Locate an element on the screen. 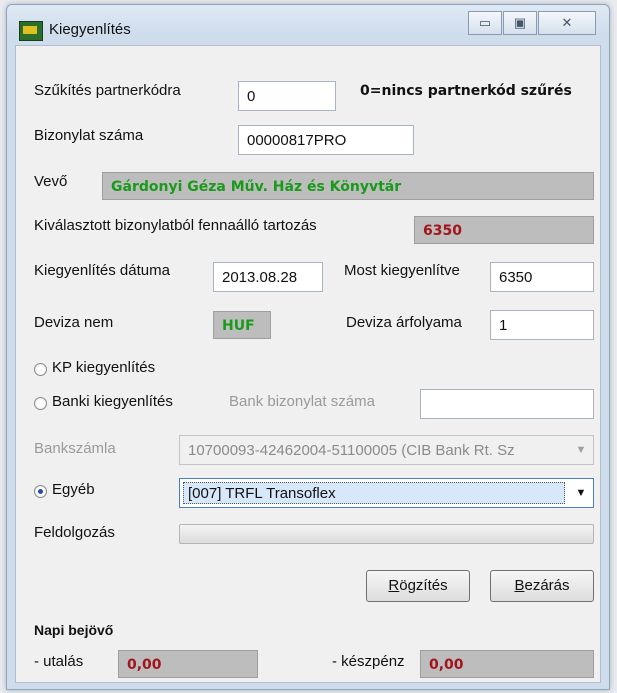 This screenshot has width=617, height=693. document-number-input: 00000817PRO is located at coordinates (326, 140).